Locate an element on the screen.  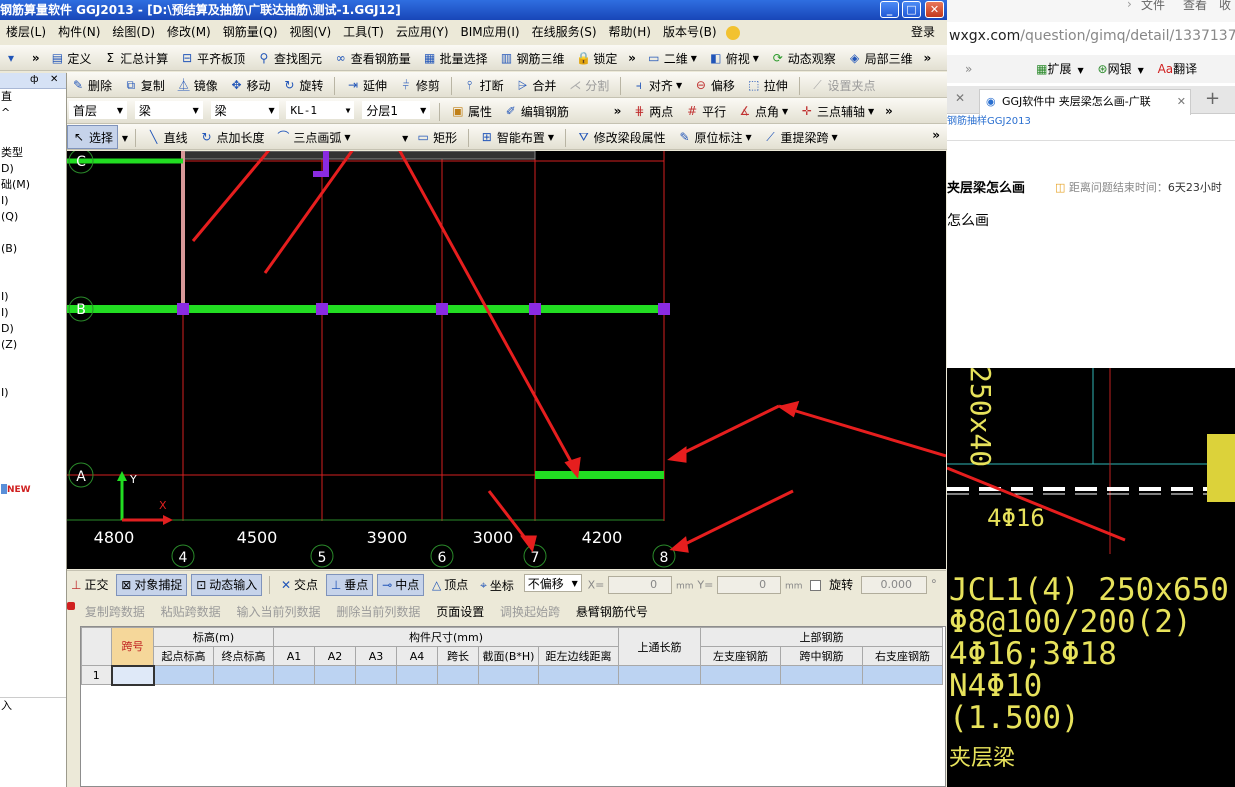
three-point-axis-button: ✛ 三点辅轴 ▼ is located at coordinates (837, 111).